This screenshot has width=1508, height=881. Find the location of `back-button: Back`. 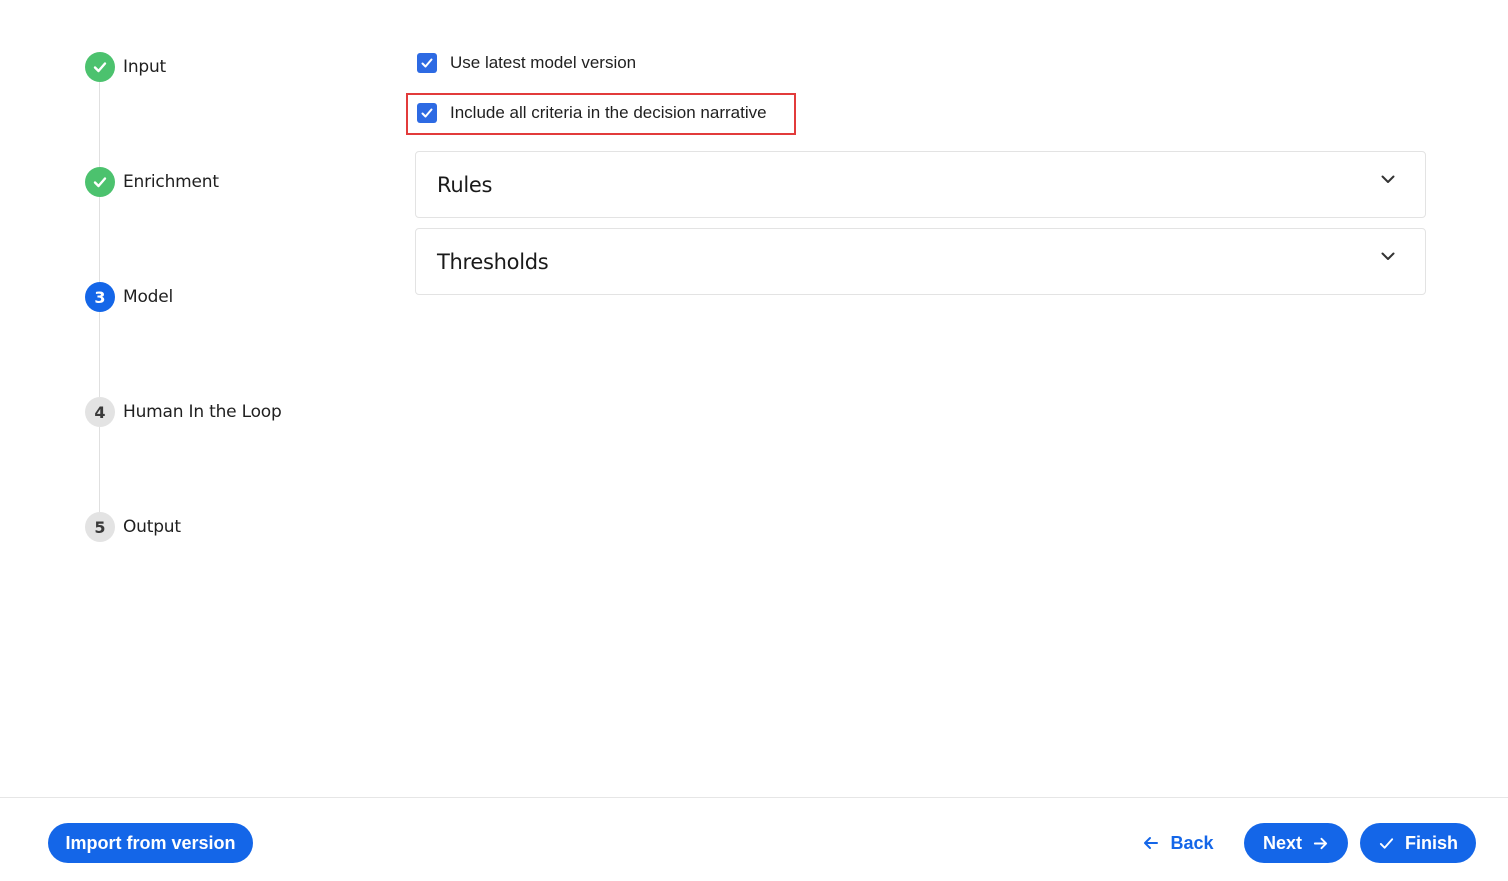

back-button: Back is located at coordinates (1178, 843).